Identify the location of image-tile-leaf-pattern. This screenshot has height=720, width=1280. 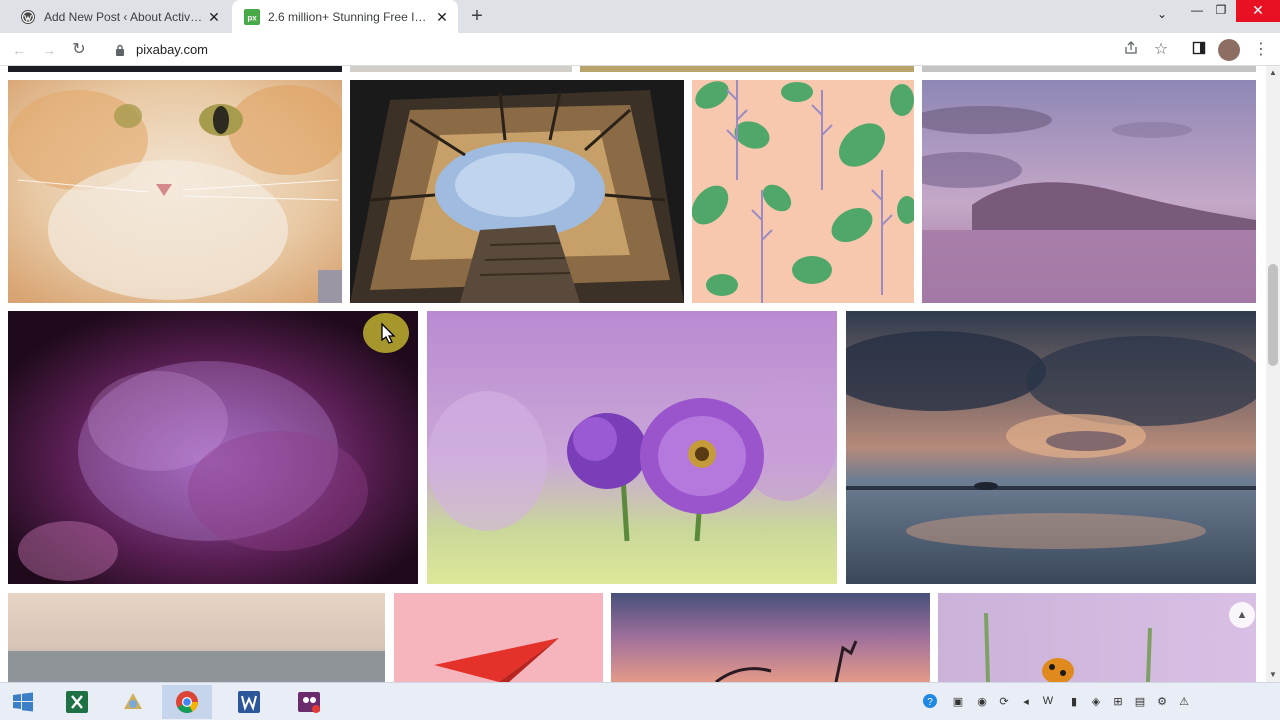
(803, 191).